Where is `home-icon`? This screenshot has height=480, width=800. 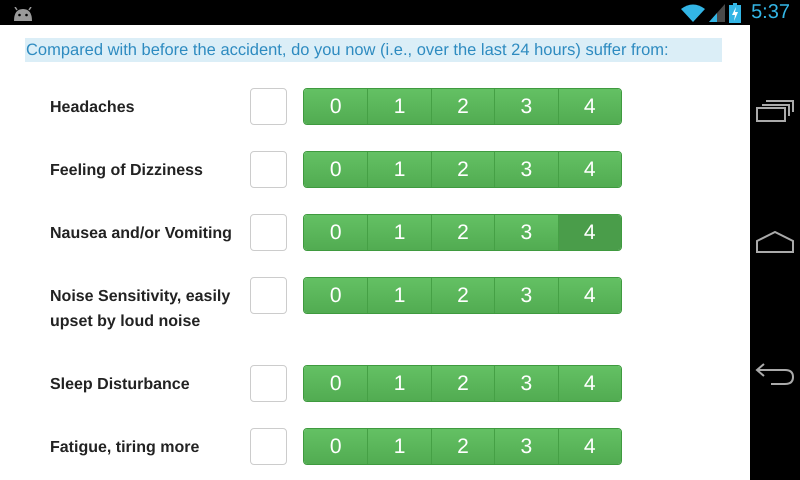 home-icon is located at coordinates (775, 242).